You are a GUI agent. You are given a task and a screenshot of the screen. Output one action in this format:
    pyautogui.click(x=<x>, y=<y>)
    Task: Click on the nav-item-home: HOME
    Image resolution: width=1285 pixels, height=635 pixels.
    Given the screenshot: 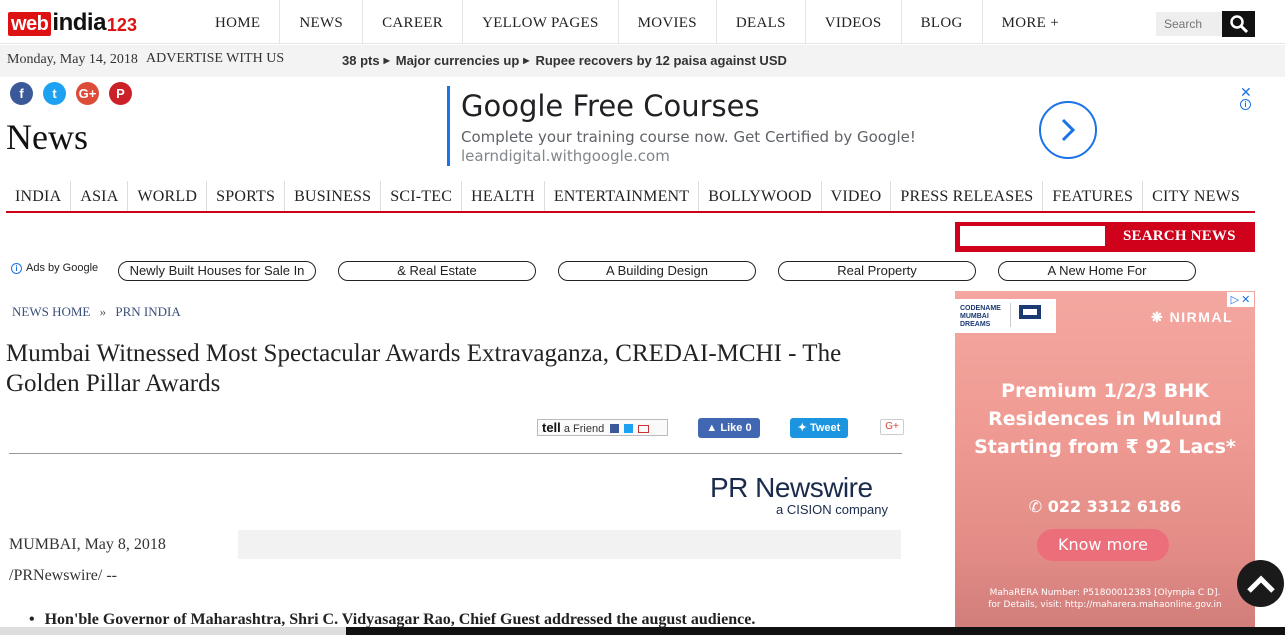 What is the action you would take?
    pyautogui.click(x=237, y=22)
    